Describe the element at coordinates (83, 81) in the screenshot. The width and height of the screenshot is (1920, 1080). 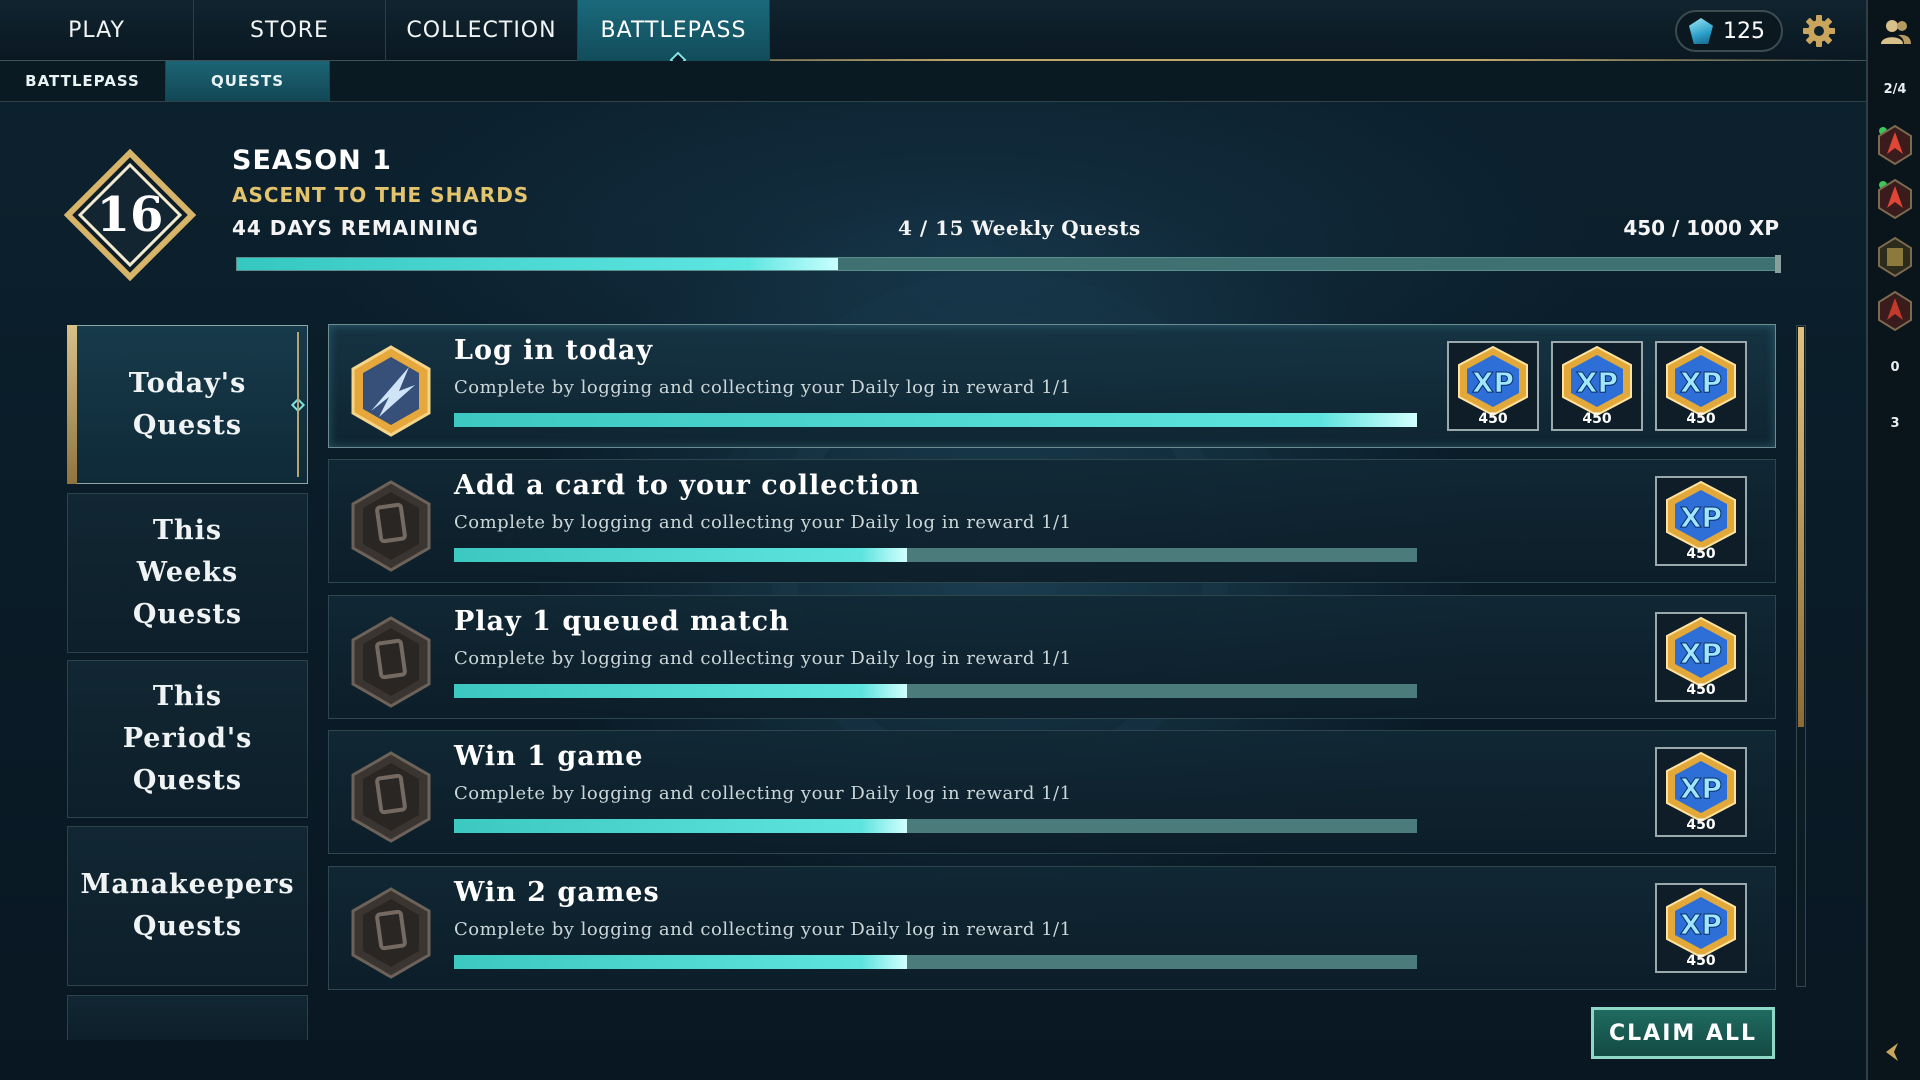
I see `subtab-battlepass: BATTLEPASS` at that location.